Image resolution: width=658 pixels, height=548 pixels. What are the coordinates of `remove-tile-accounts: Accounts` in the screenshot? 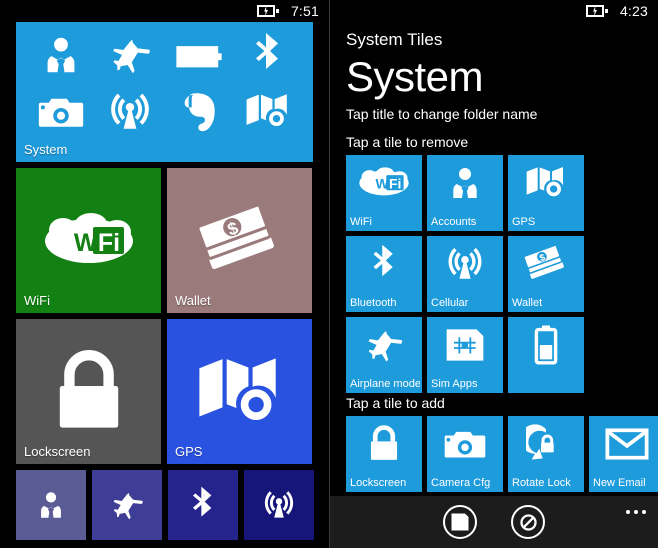 It's located at (465, 193).